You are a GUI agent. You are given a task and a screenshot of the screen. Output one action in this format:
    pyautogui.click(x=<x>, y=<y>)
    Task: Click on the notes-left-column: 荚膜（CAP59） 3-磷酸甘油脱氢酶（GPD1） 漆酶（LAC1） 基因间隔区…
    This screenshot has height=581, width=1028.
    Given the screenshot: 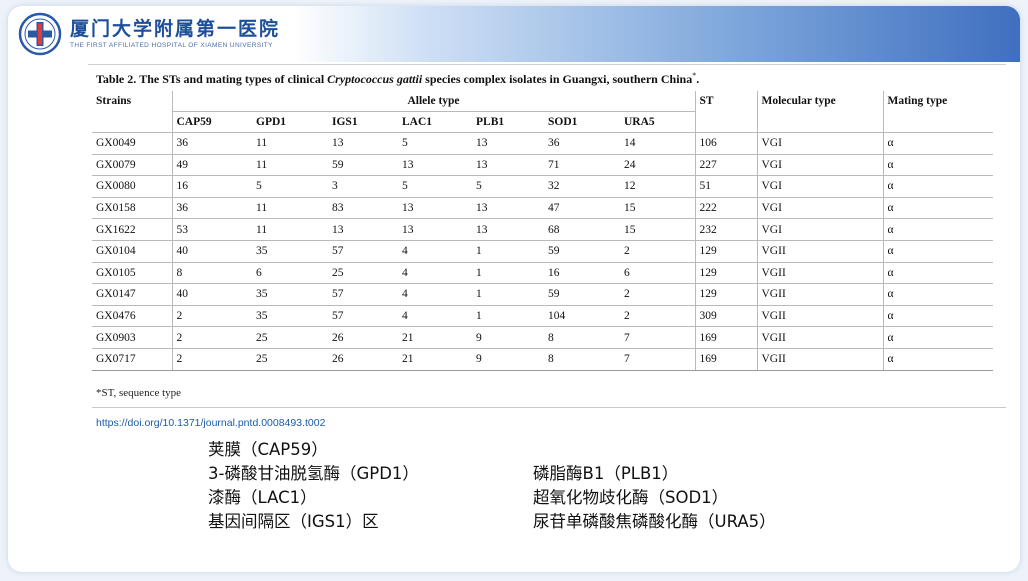 What is the action you would take?
    pyautogui.click(x=313, y=486)
    